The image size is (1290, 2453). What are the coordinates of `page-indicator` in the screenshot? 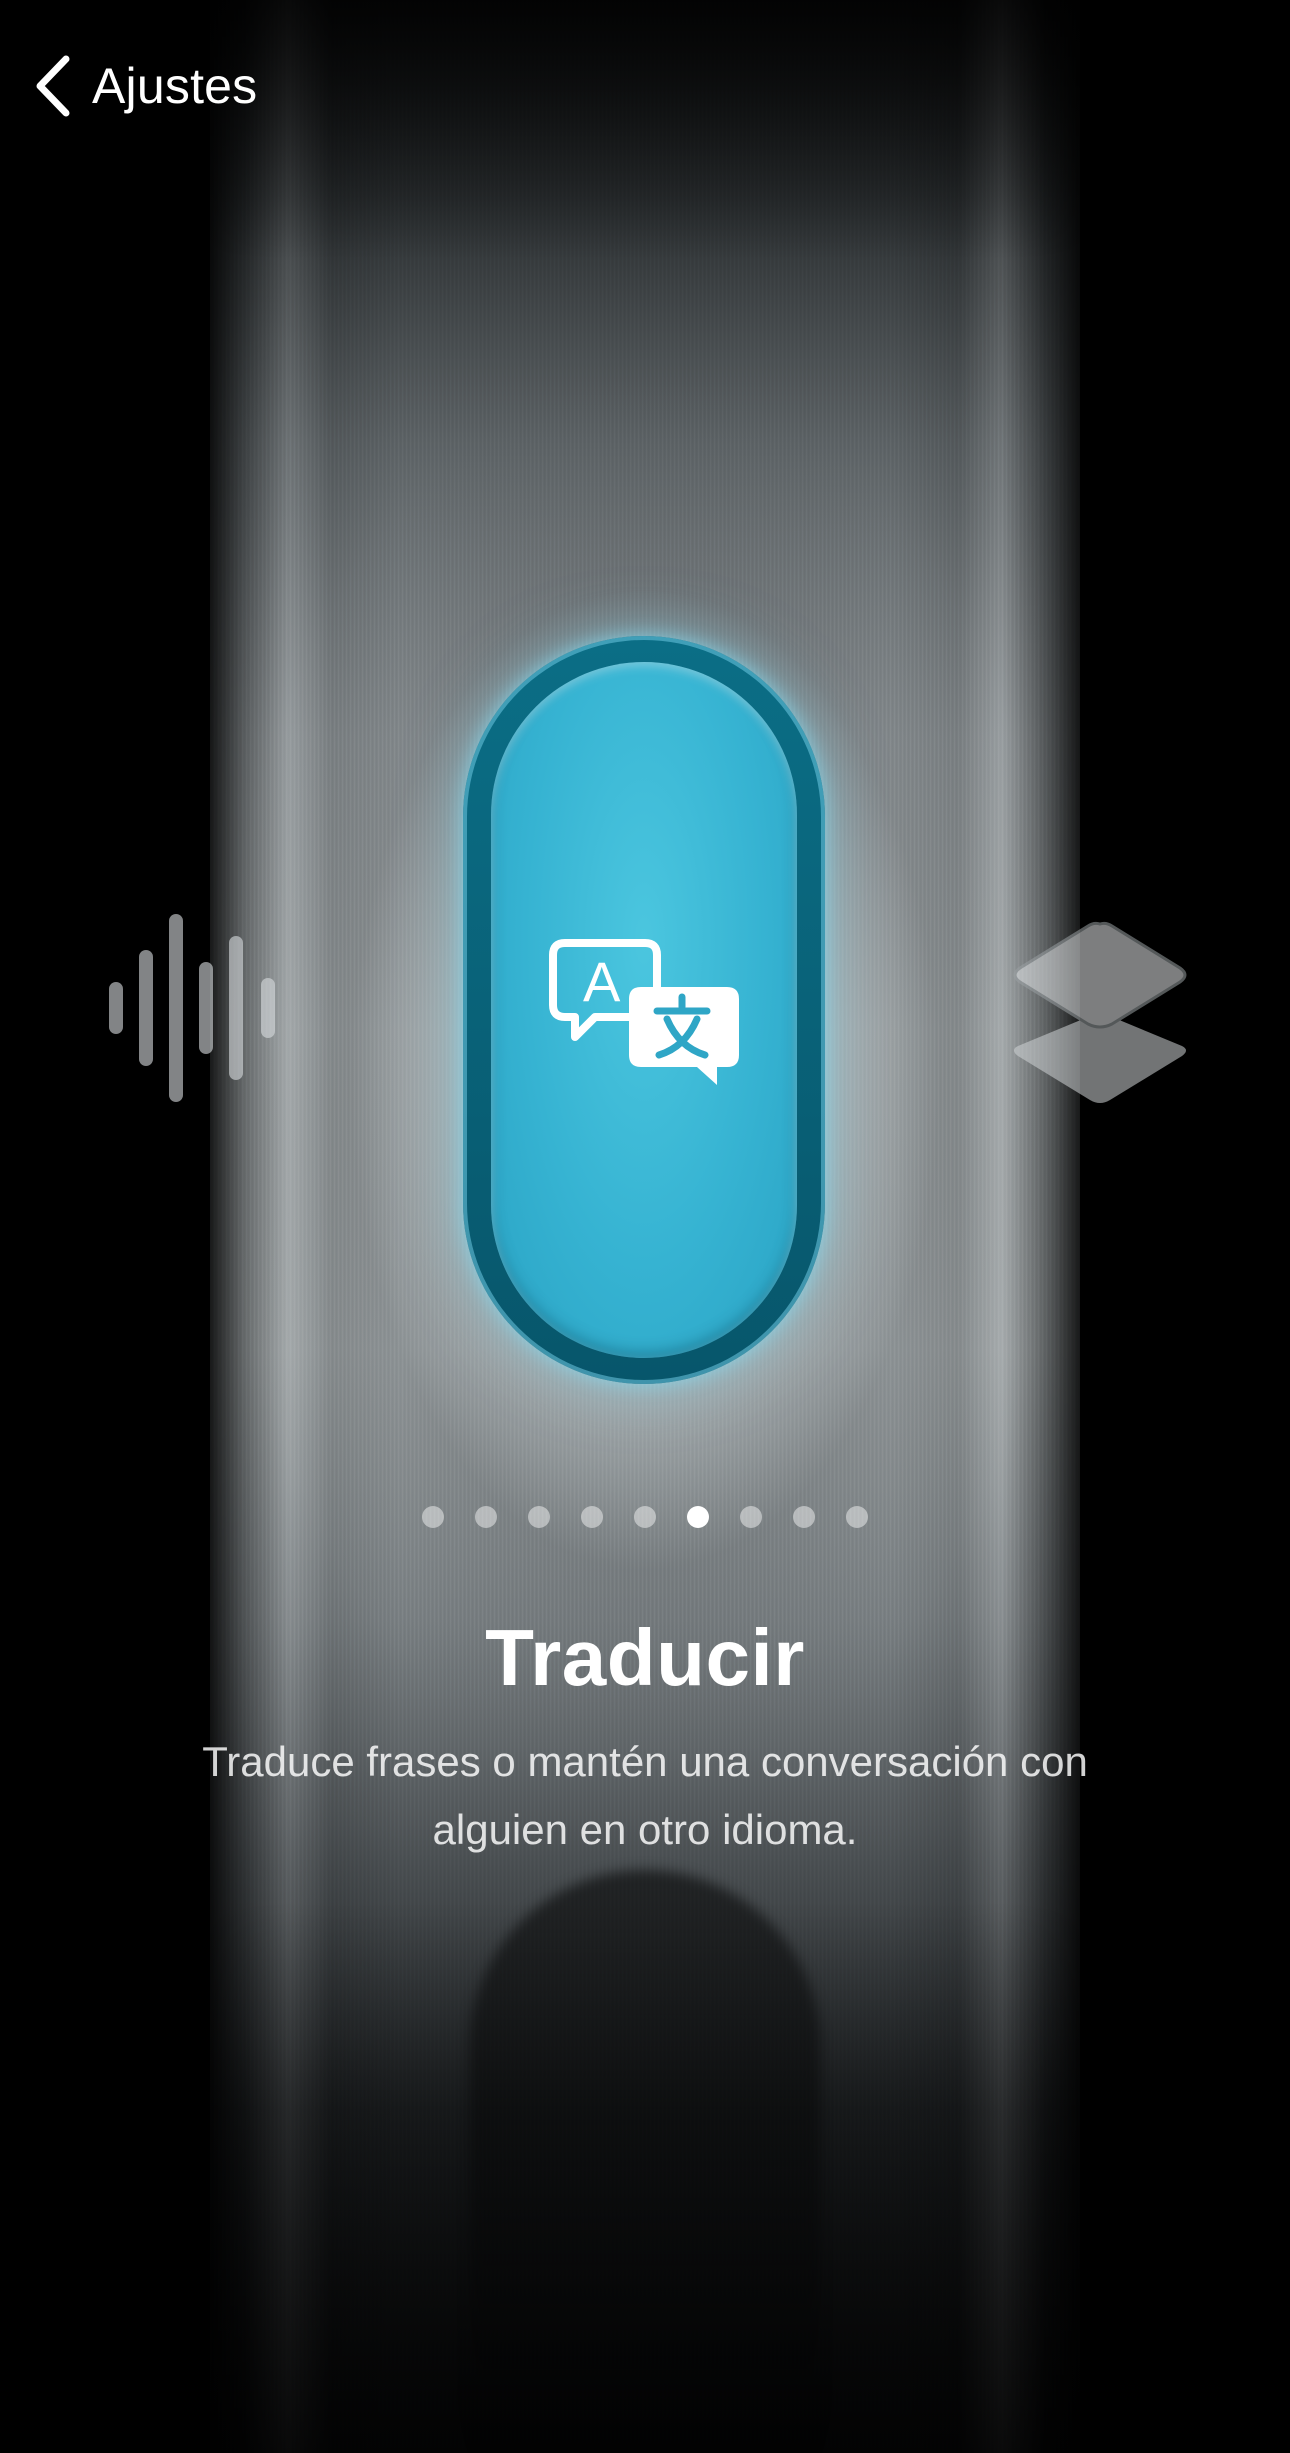 It's located at (645, 1517).